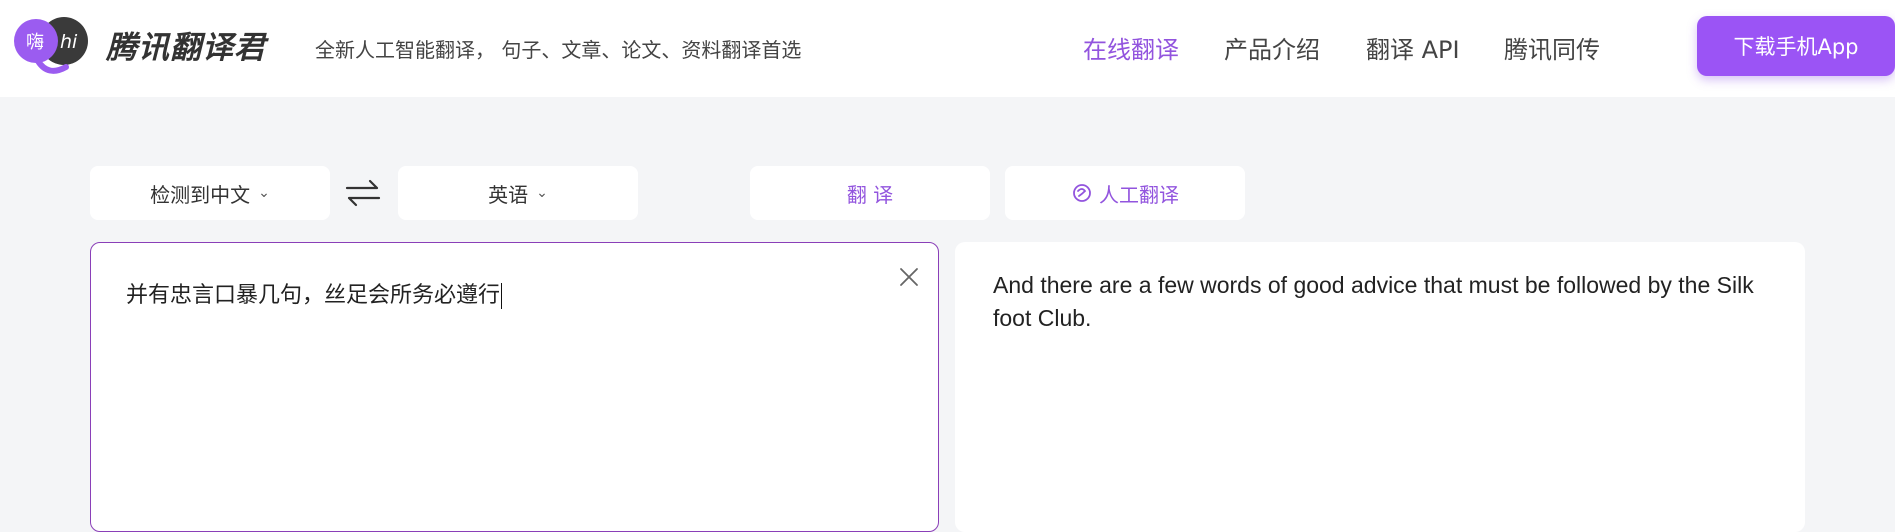  Describe the element at coordinates (870, 193) in the screenshot. I see `translate-button: 翻 译` at that location.